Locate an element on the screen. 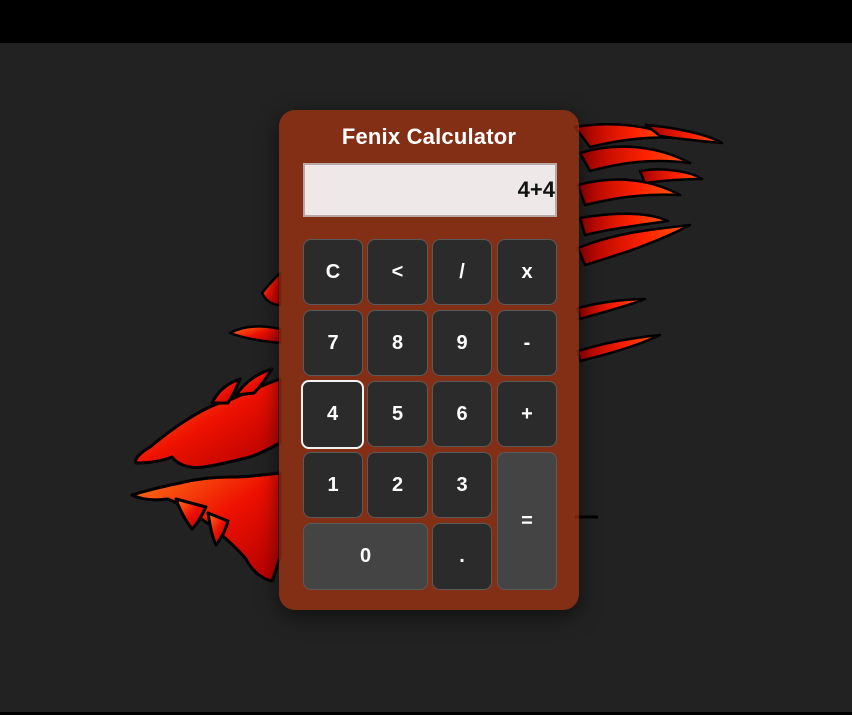 The height and width of the screenshot is (715, 852). five-button: 5 is located at coordinates (397, 414).